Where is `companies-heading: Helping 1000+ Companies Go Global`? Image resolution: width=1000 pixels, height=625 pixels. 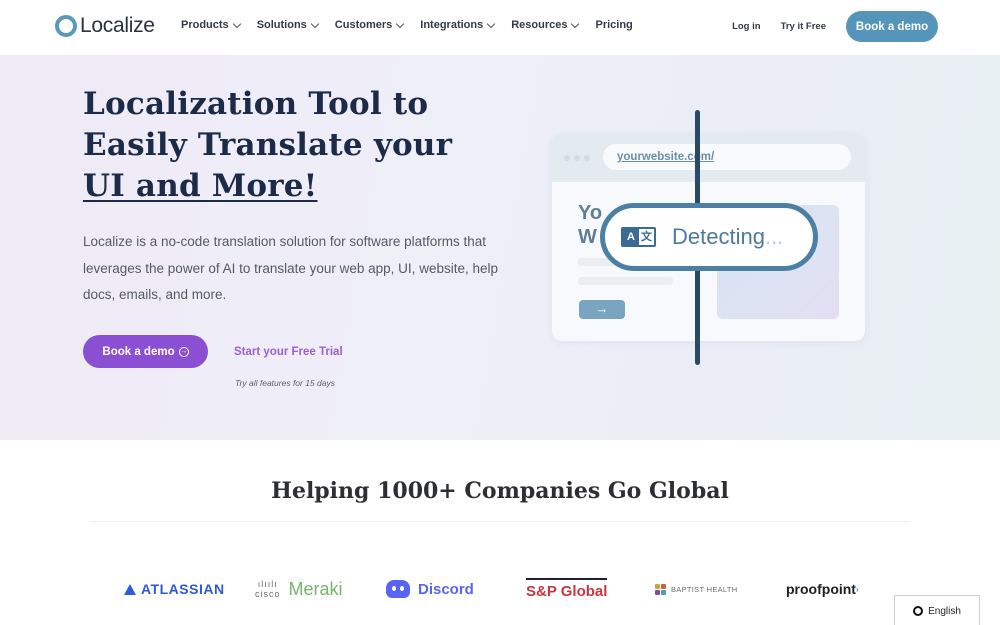 companies-heading: Helping 1000+ Companies Go Global is located at coordinates (500, 491).